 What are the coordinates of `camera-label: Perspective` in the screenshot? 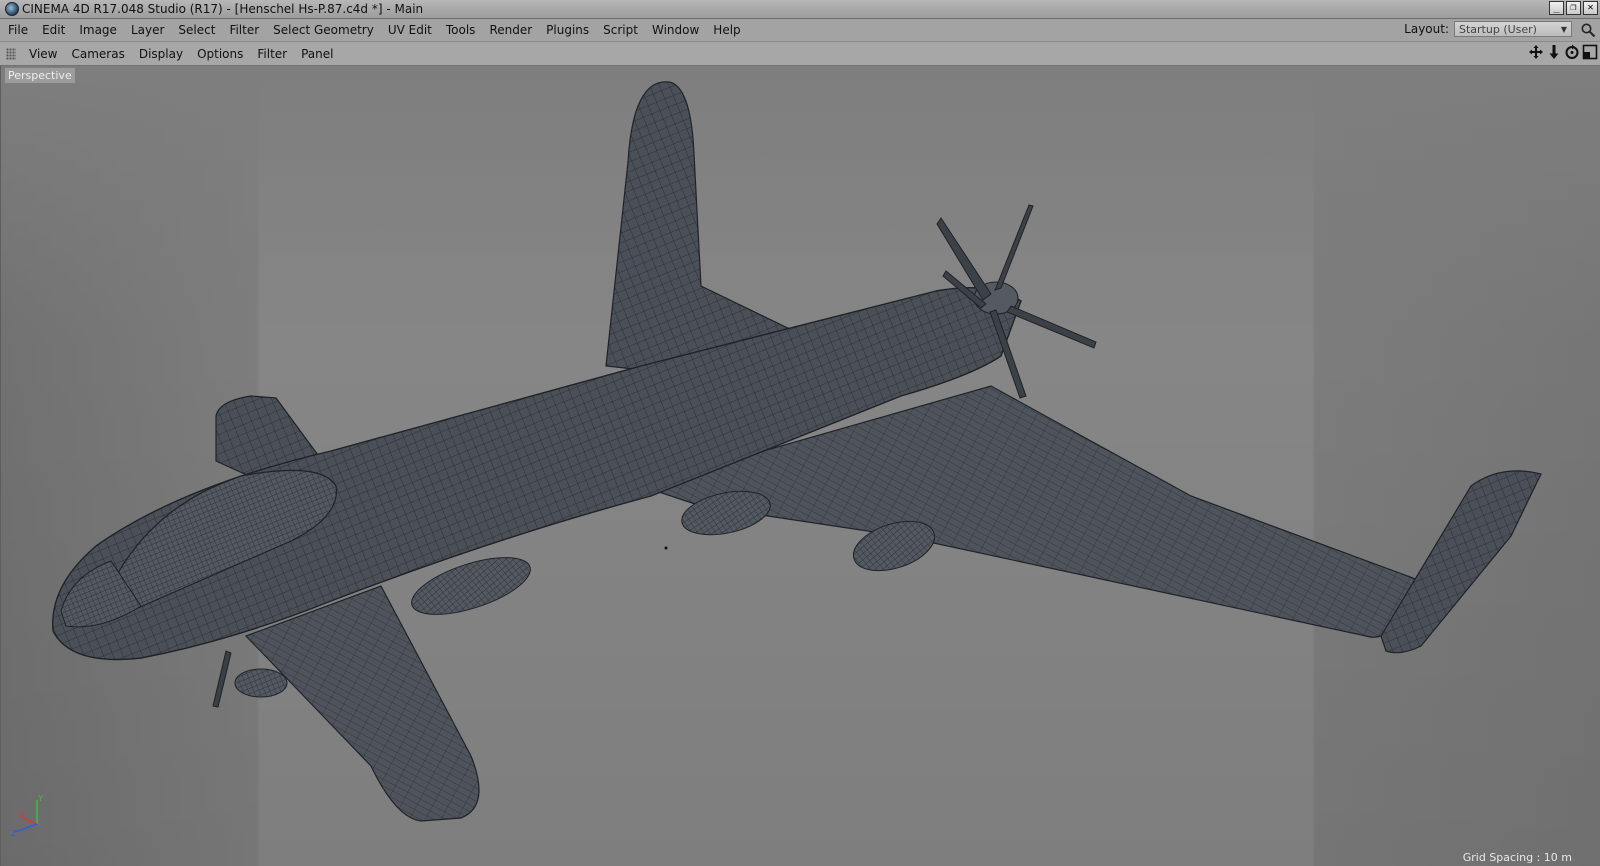 It's located at (40, 75).